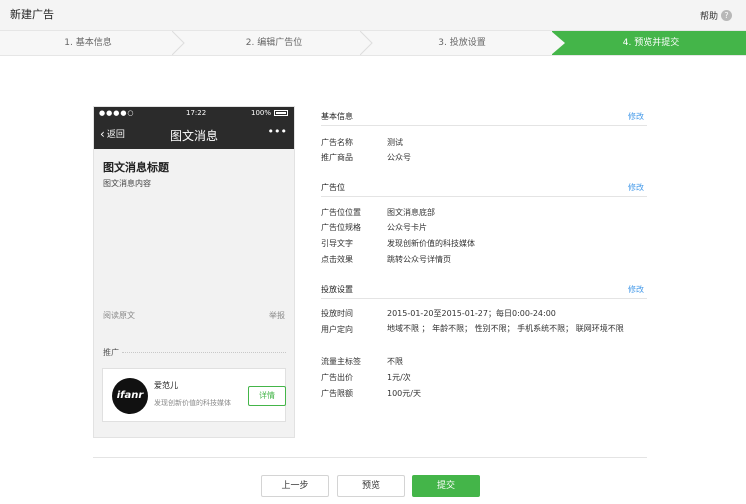 The width and height of the screenshot is (746, 504). What do you see at coordinates (337, 289) in the screenshot?
I see `section-delivery-title: 投放设置` at bounding box center [337, 289].